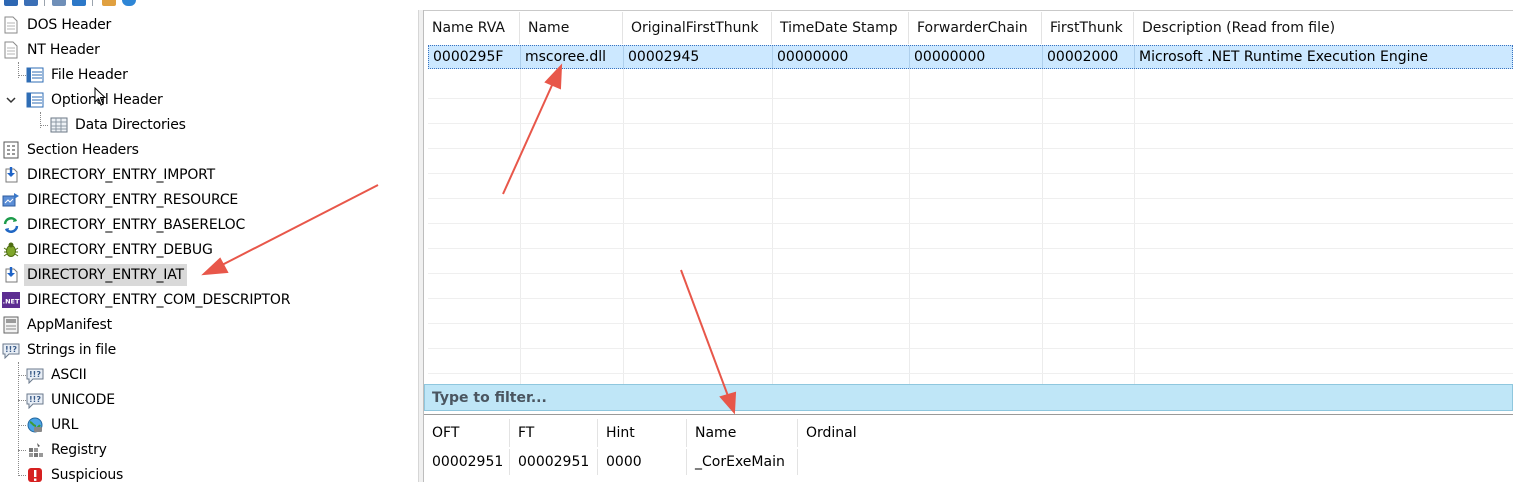 This screenshot has height=482, width=1513. I want to click on tree-item-data-directories: Data Directories, so click(119, 125).